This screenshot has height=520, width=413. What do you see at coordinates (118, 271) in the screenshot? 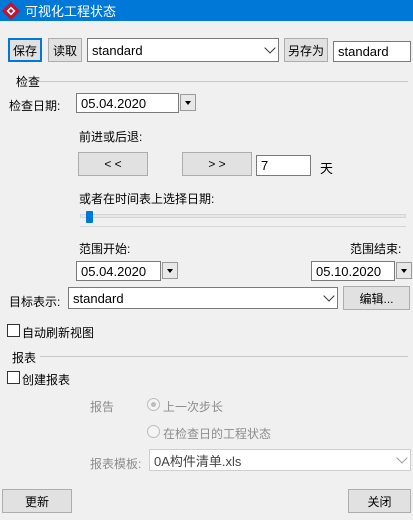
I see `range-start-input: 05.04.2020` at bounding box center [118, 271].